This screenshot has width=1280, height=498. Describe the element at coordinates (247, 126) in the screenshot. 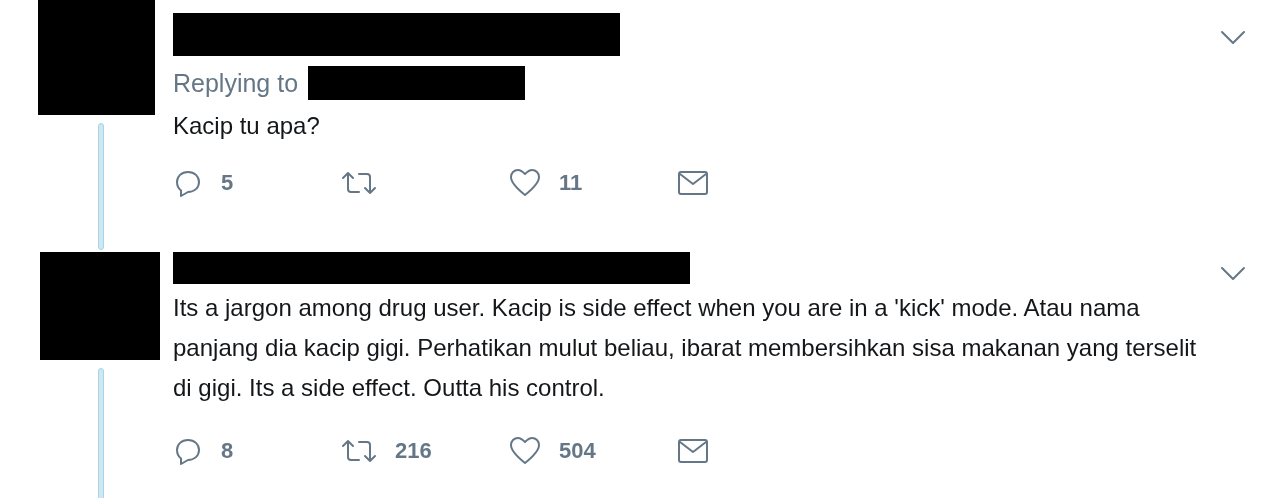

I see `tweet-text: Kacip tu apa?` at that location.